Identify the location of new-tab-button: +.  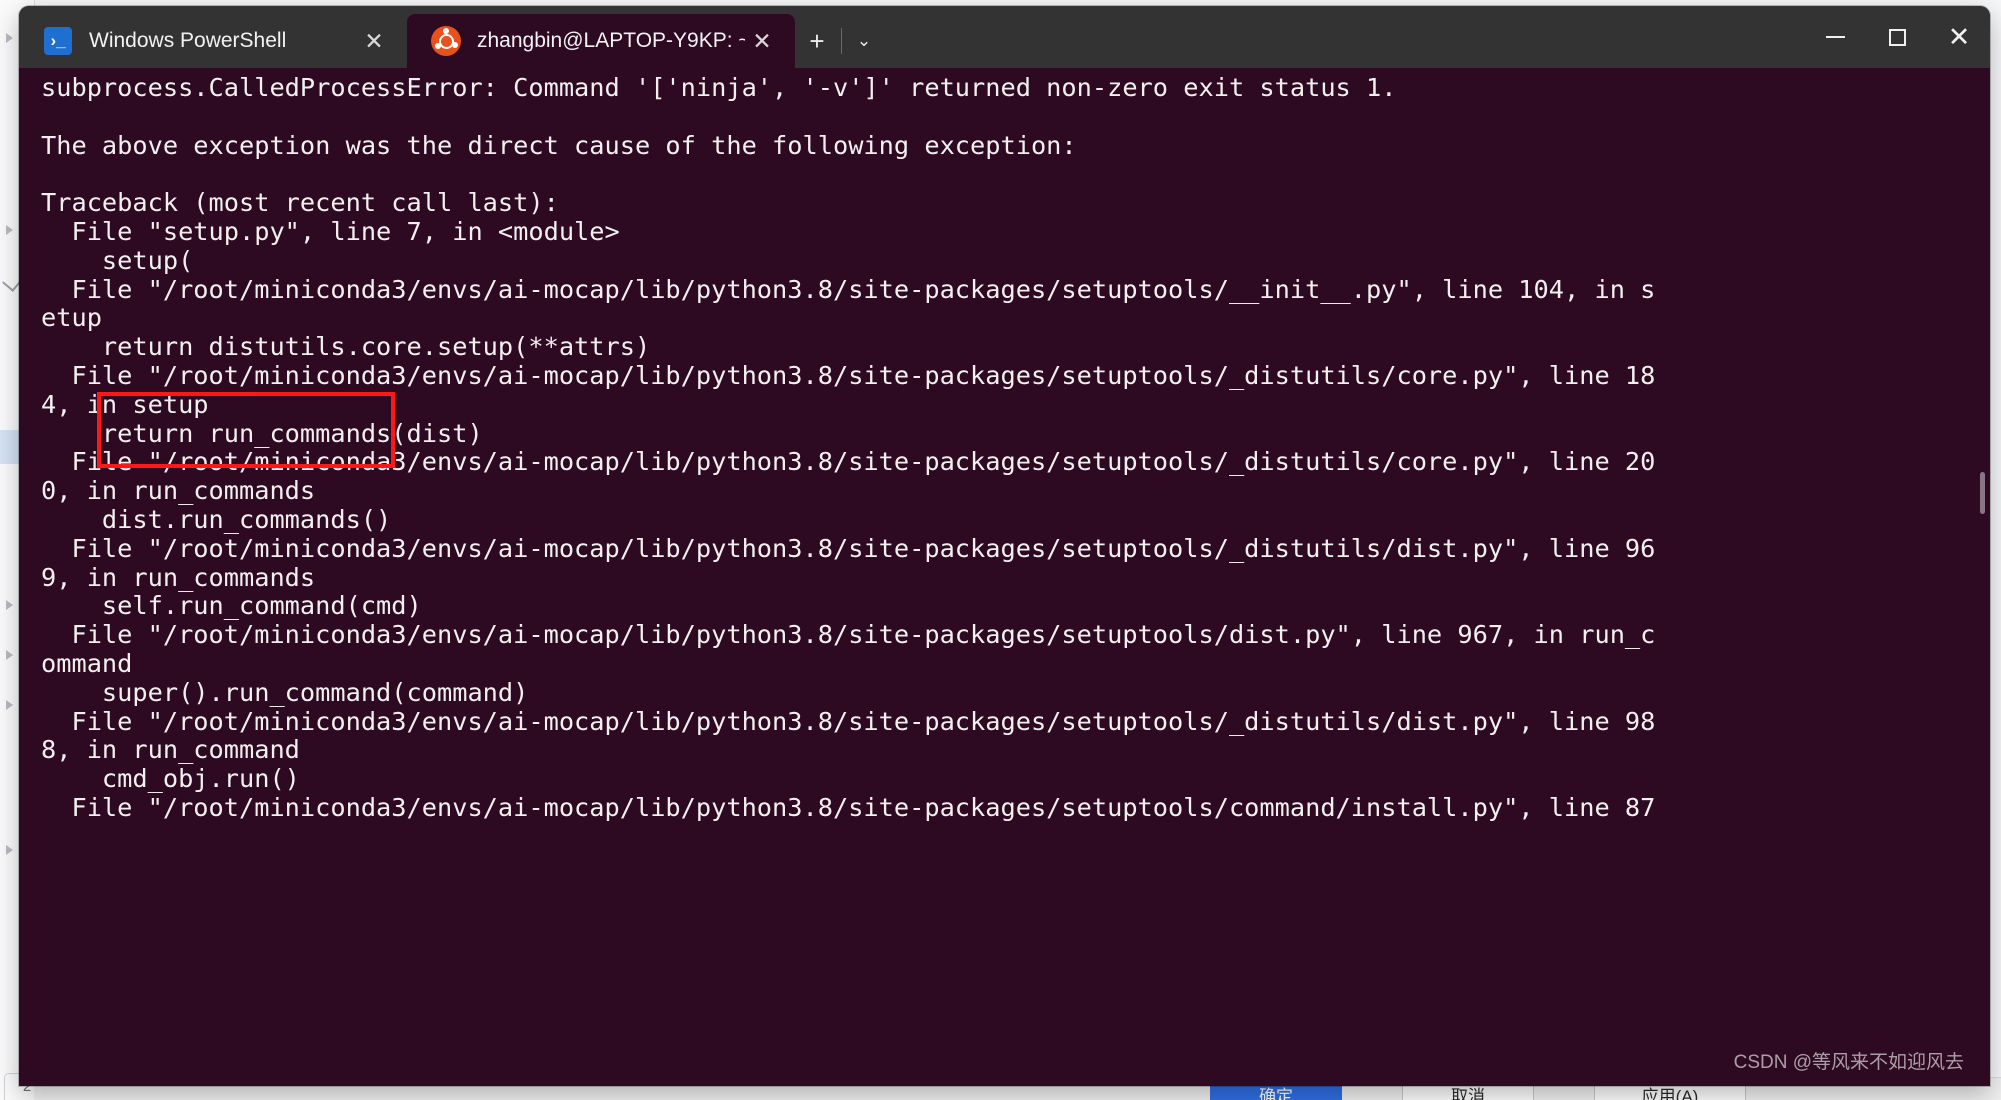
(817, 41).